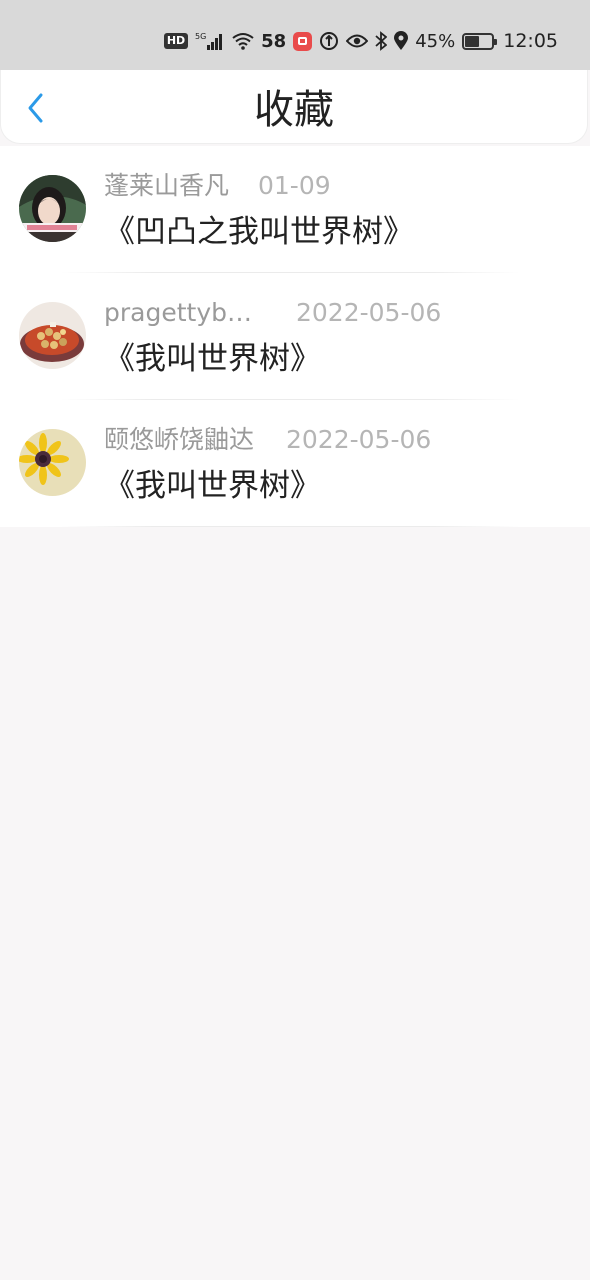  I want to click on network-type-label: 5G, so click(200, 36).